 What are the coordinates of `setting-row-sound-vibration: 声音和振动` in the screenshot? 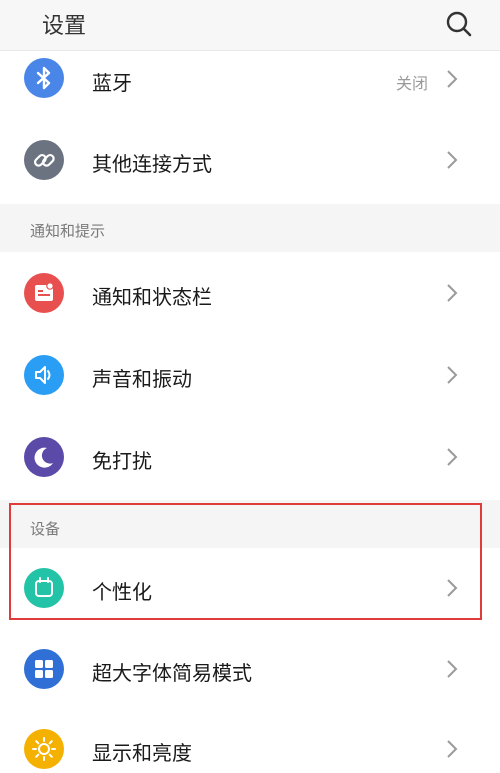 It's located at (250, 375).